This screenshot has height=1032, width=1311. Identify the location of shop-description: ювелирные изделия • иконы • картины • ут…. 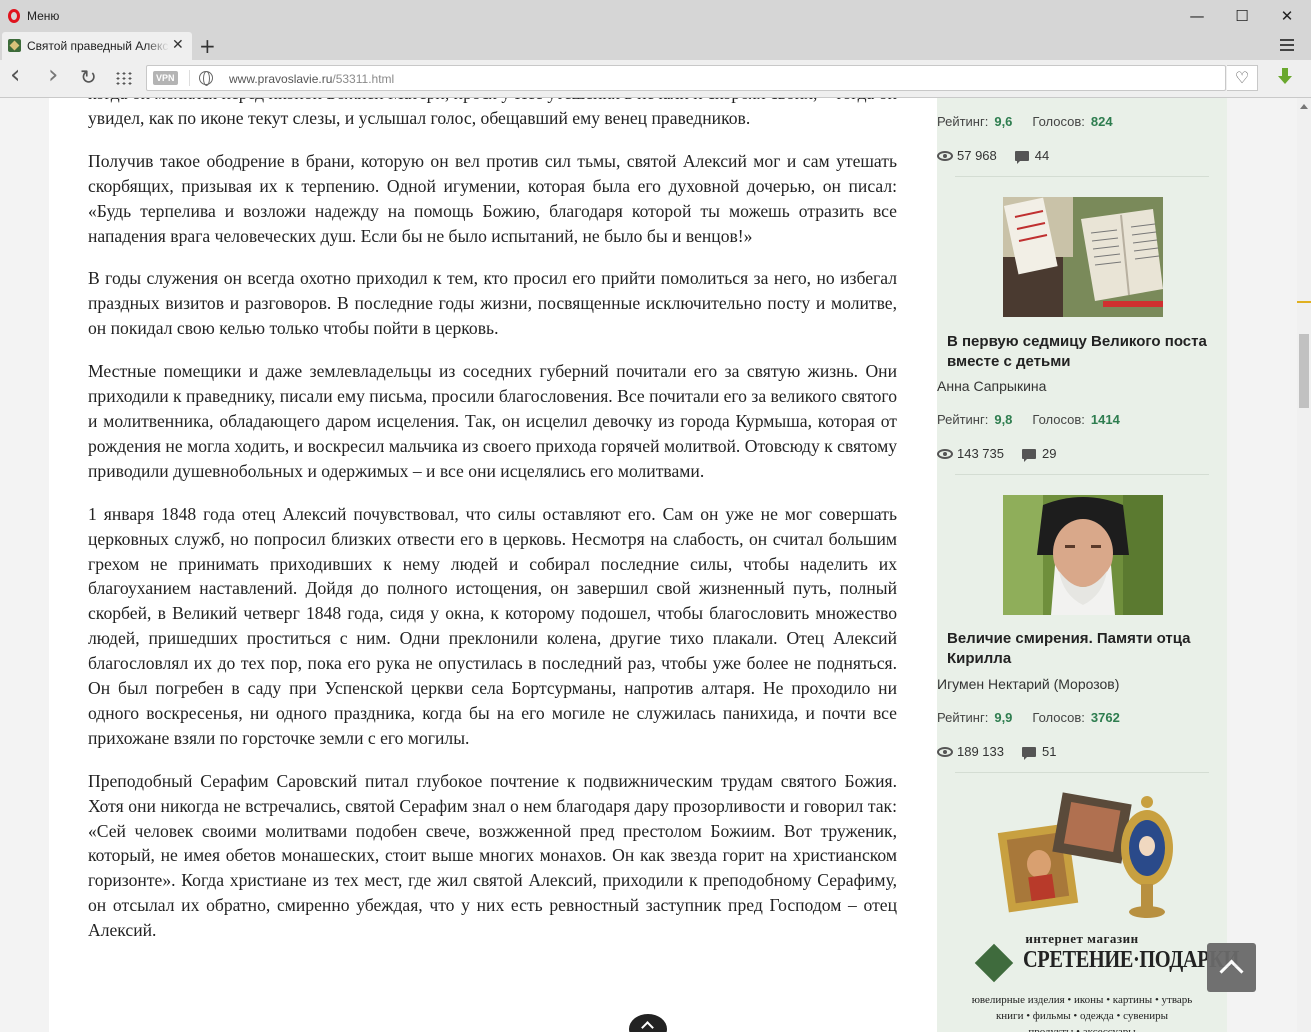
(1082, 1012).